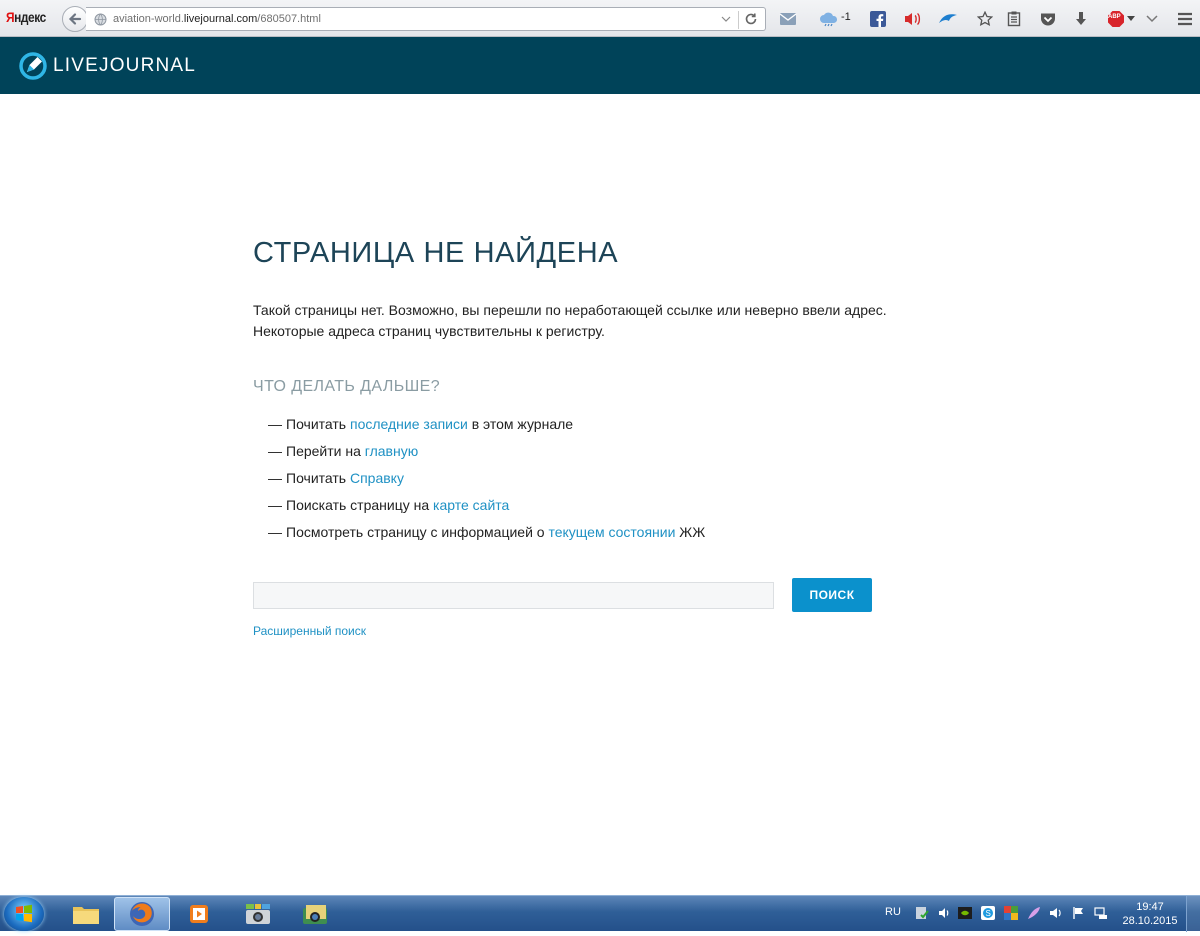 This screenshot has height=936, width=1200. I want to click on speaker-icon, so click(912, 19).